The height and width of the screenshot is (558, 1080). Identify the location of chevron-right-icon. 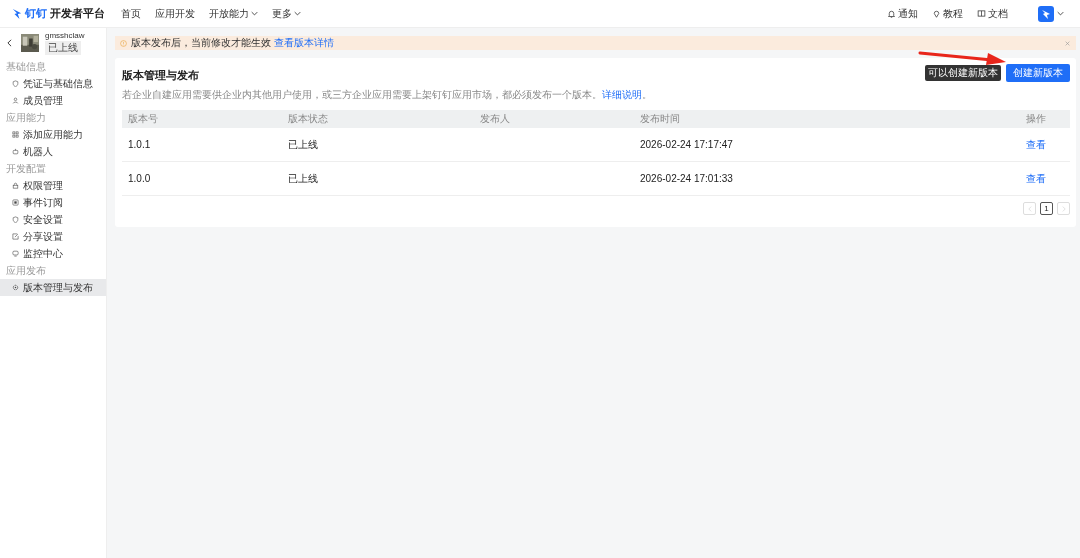
(1063, 208).